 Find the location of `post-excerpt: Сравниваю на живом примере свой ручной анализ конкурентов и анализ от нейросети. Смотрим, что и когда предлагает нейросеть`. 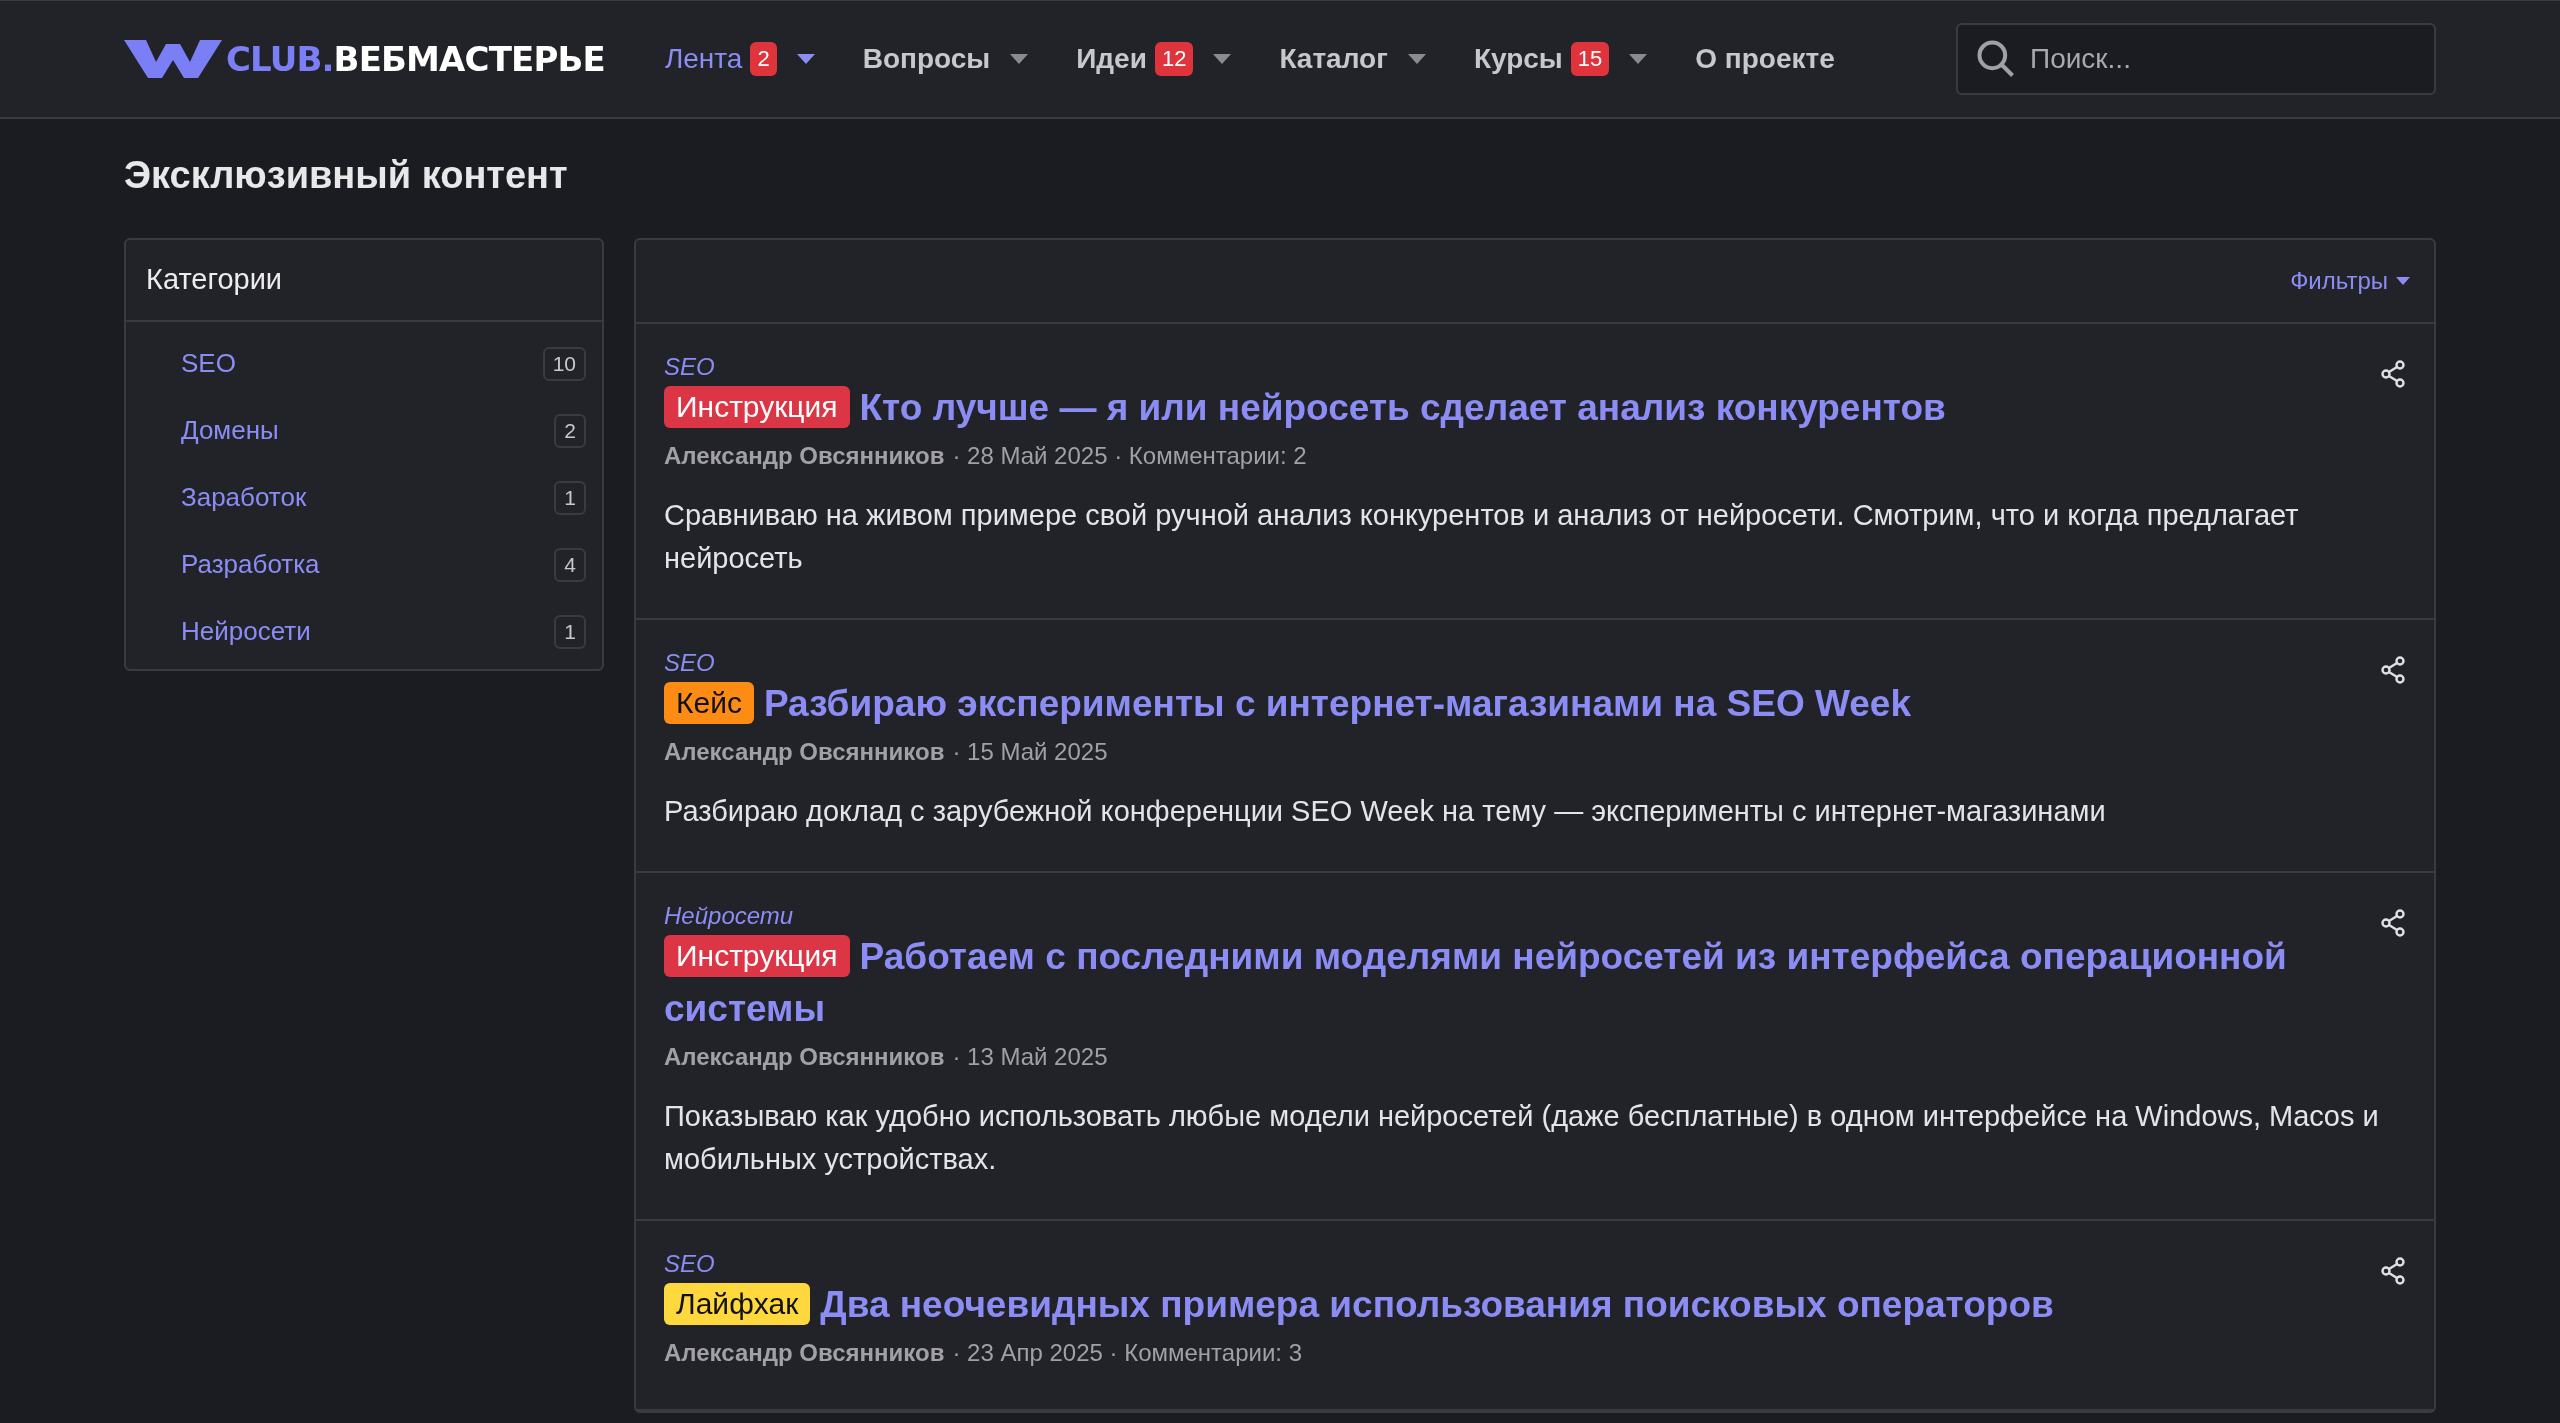

post-excerpt: Сравниваю на живом примере свой ручной анализ конкурентов и анализ от нейросети. Смотрим, что и когда предлагает нейросеть is located at coordinates (1482, 537).